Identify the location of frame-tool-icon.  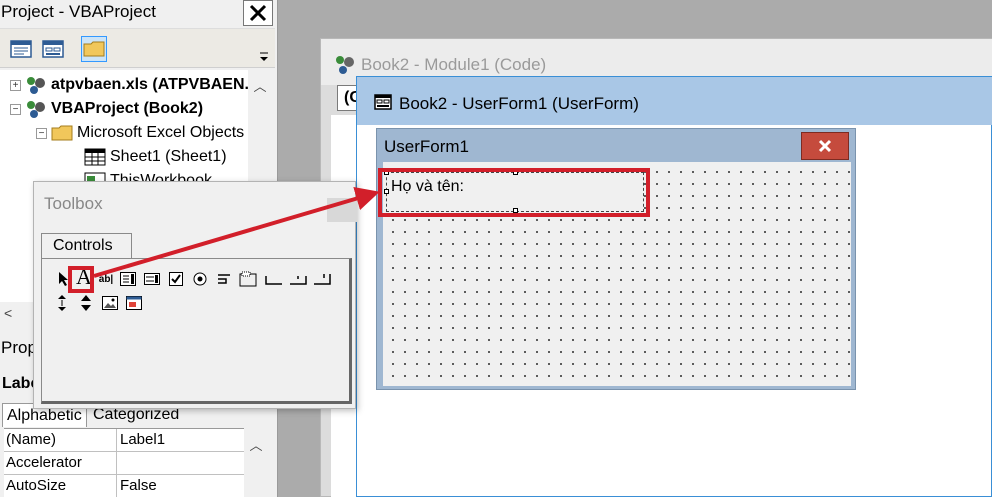
(248, 279).